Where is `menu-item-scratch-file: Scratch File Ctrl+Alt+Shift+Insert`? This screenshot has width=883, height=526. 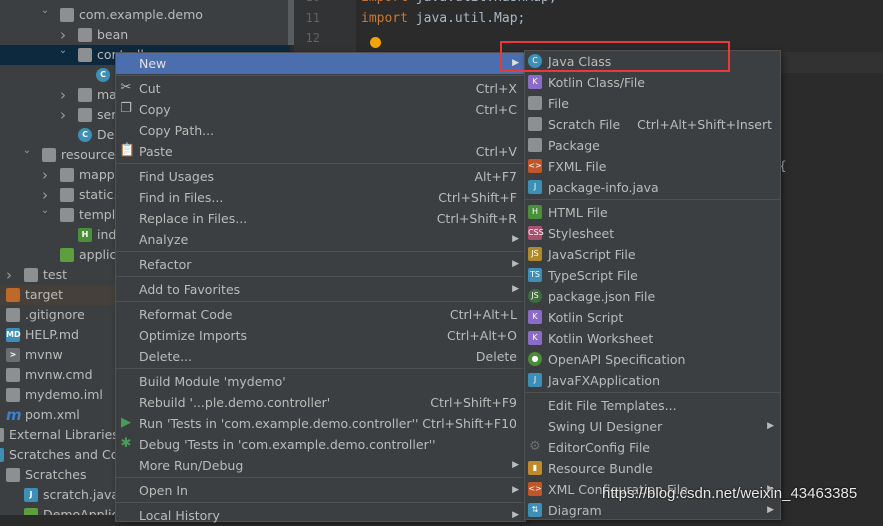 menu-item-scratch-file: Scratch File Ctrl+Alt+Shift+Insert is located at coordinates (652, 124).